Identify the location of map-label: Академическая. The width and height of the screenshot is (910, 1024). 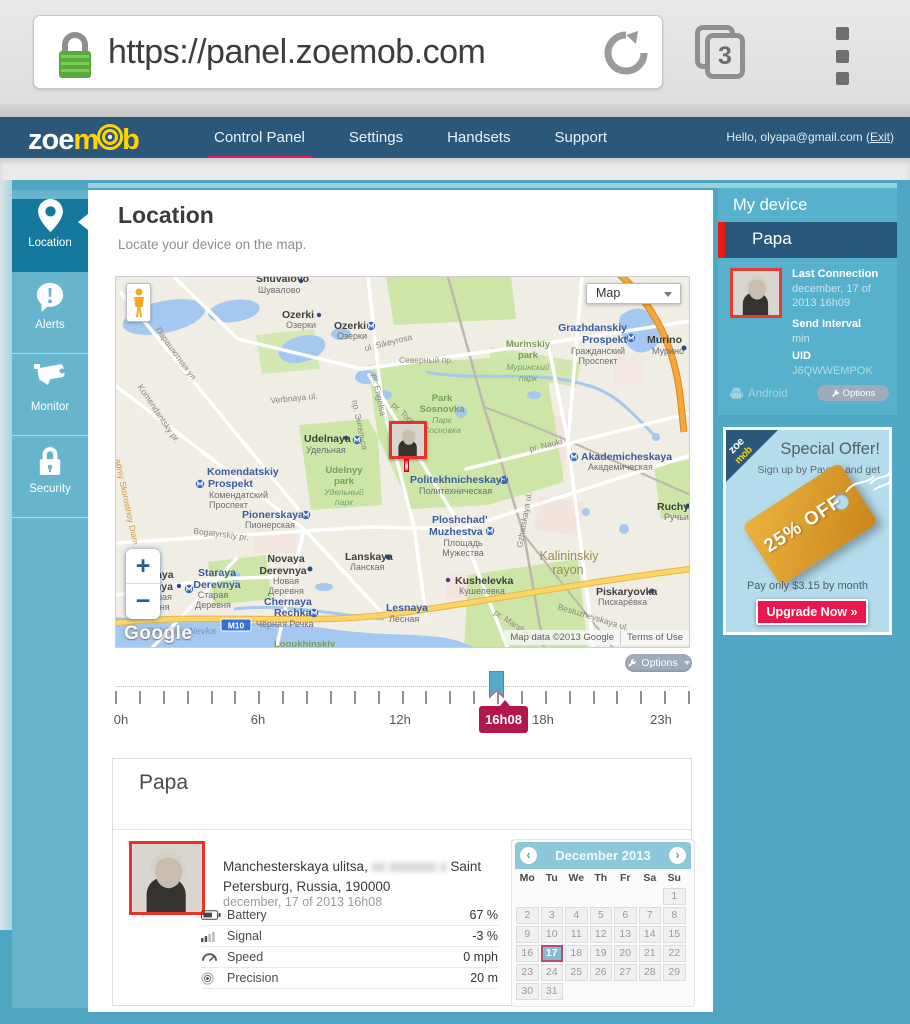
(620, 467).